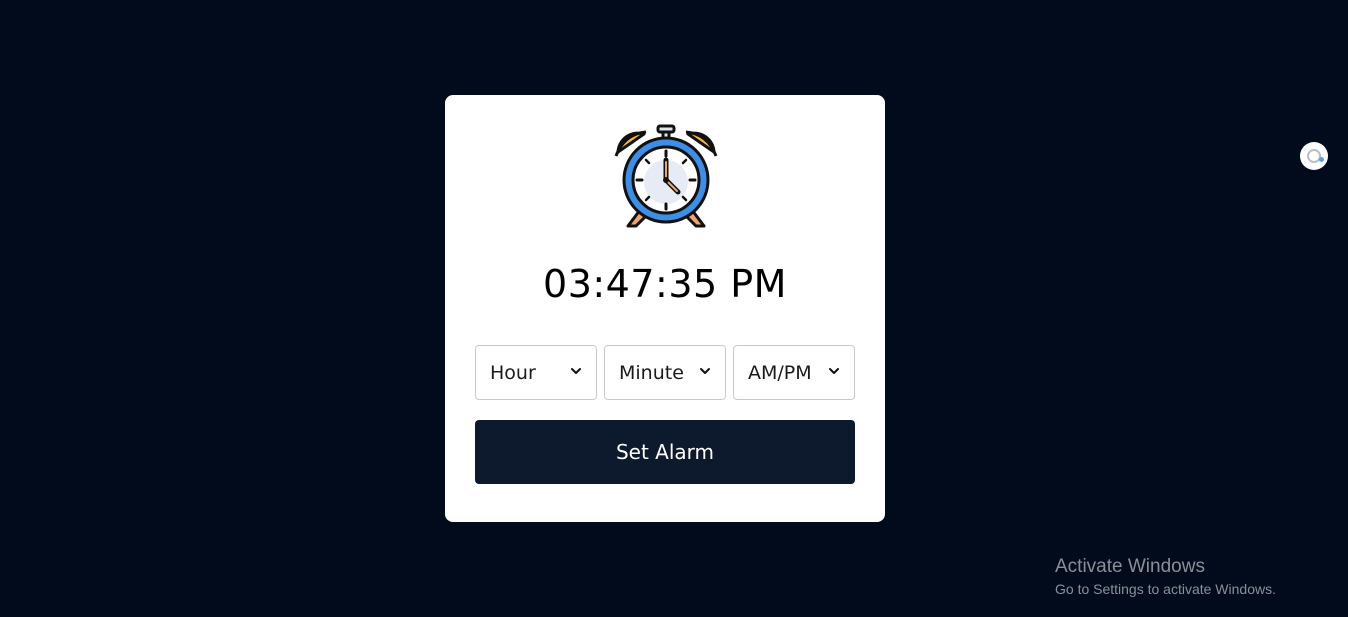 The height and width of the screenshot is (617, 1348). Describe the element at coordinates (513, 373) in the screenshot. I see `hour-select-value: Hour` at that location.